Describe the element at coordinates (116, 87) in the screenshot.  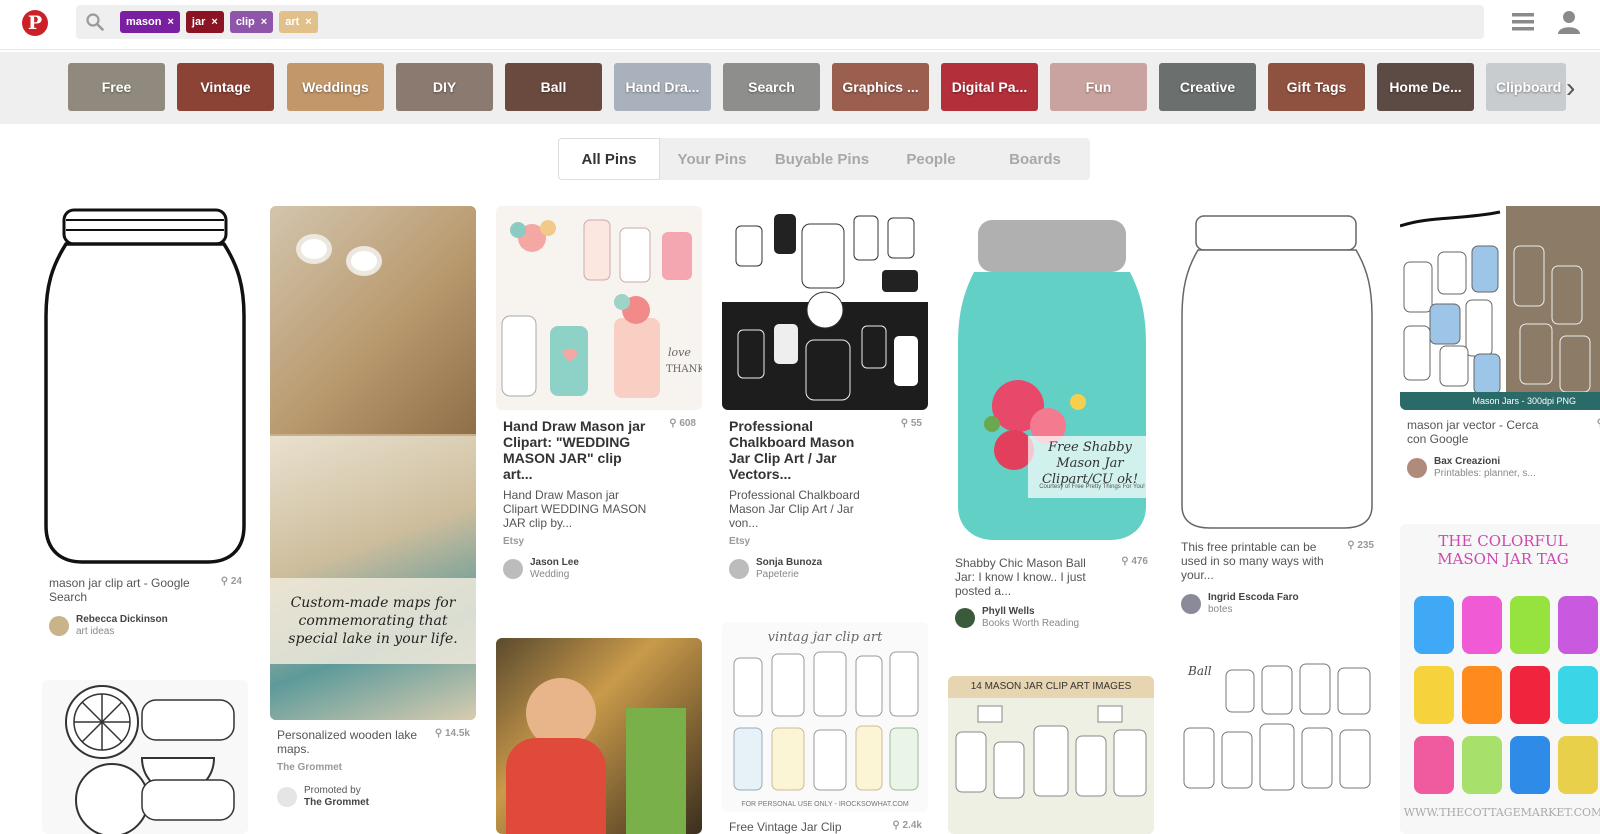
I see `guide-free: Free` at that location.